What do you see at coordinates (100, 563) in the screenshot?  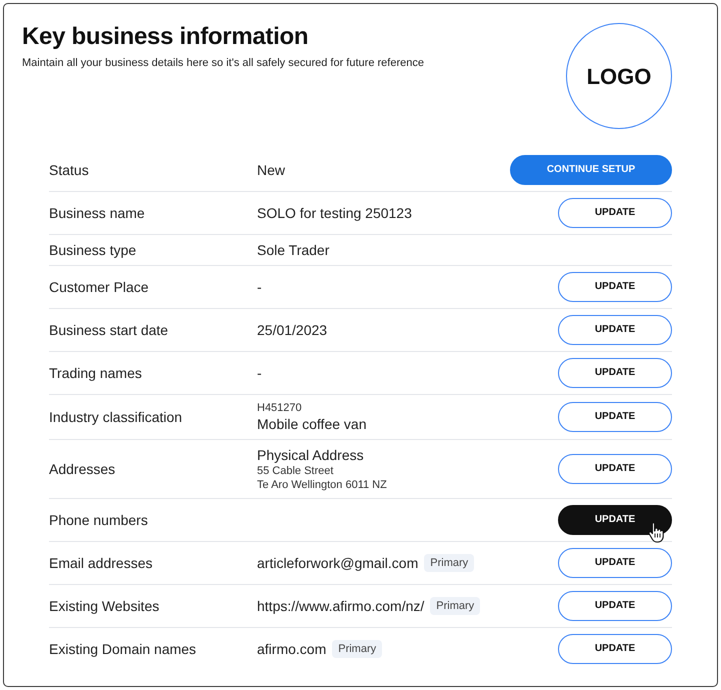 I see `row-label: Email addresses` at bounding box center [100, 563].